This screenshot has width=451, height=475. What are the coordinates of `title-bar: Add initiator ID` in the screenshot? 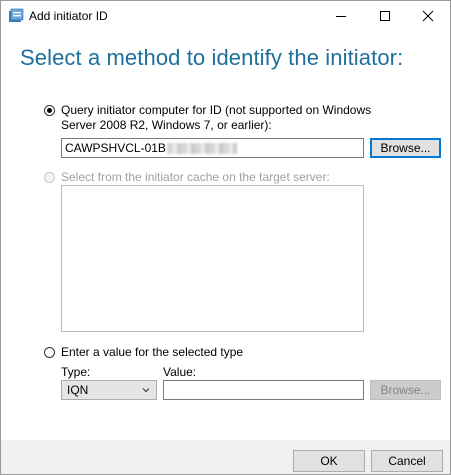 It's located at (225, 16).